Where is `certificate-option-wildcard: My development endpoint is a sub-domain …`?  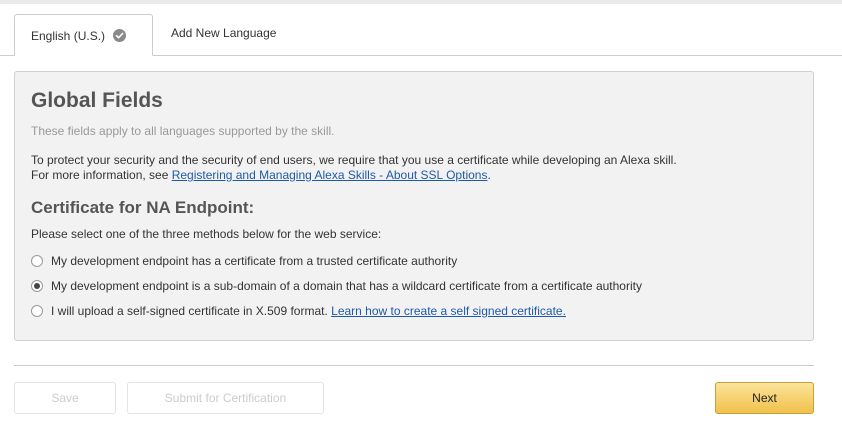 certificate-option-wildcard: My development endpoint is a sub-domain … is located at coordinates (336, 286).